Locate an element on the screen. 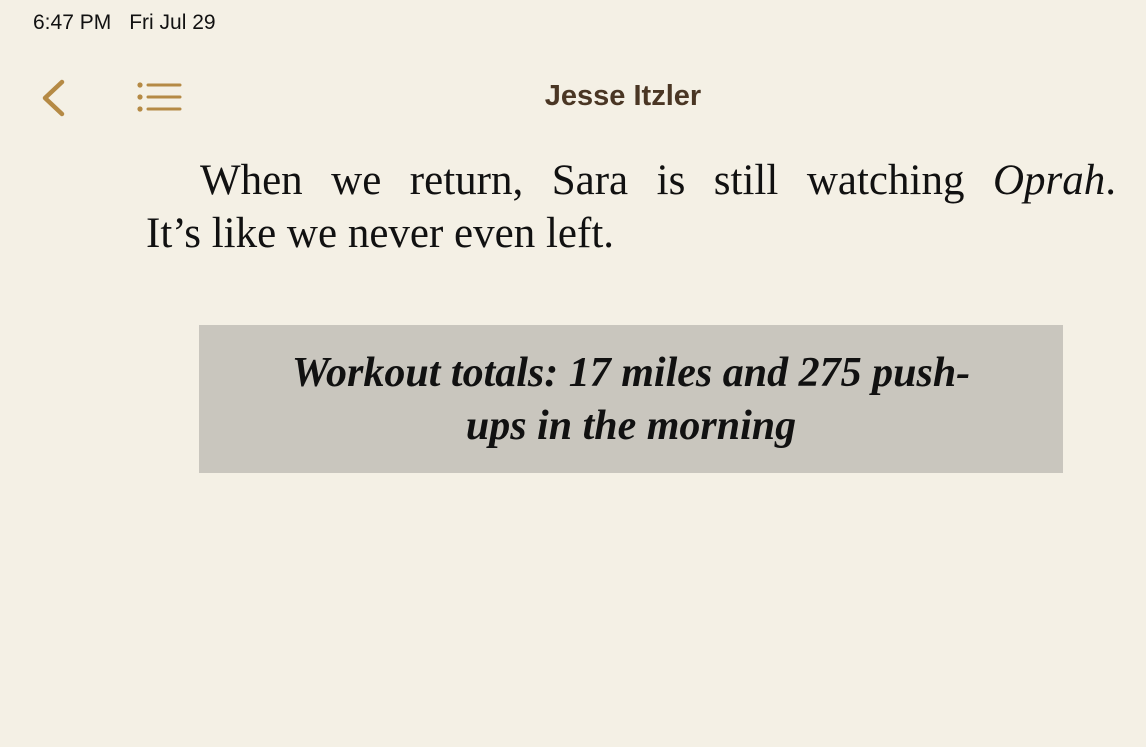 The image size is (1146, 747). paragraph-start: When we return, Sara is still watching is located at coordinates (596, 180).